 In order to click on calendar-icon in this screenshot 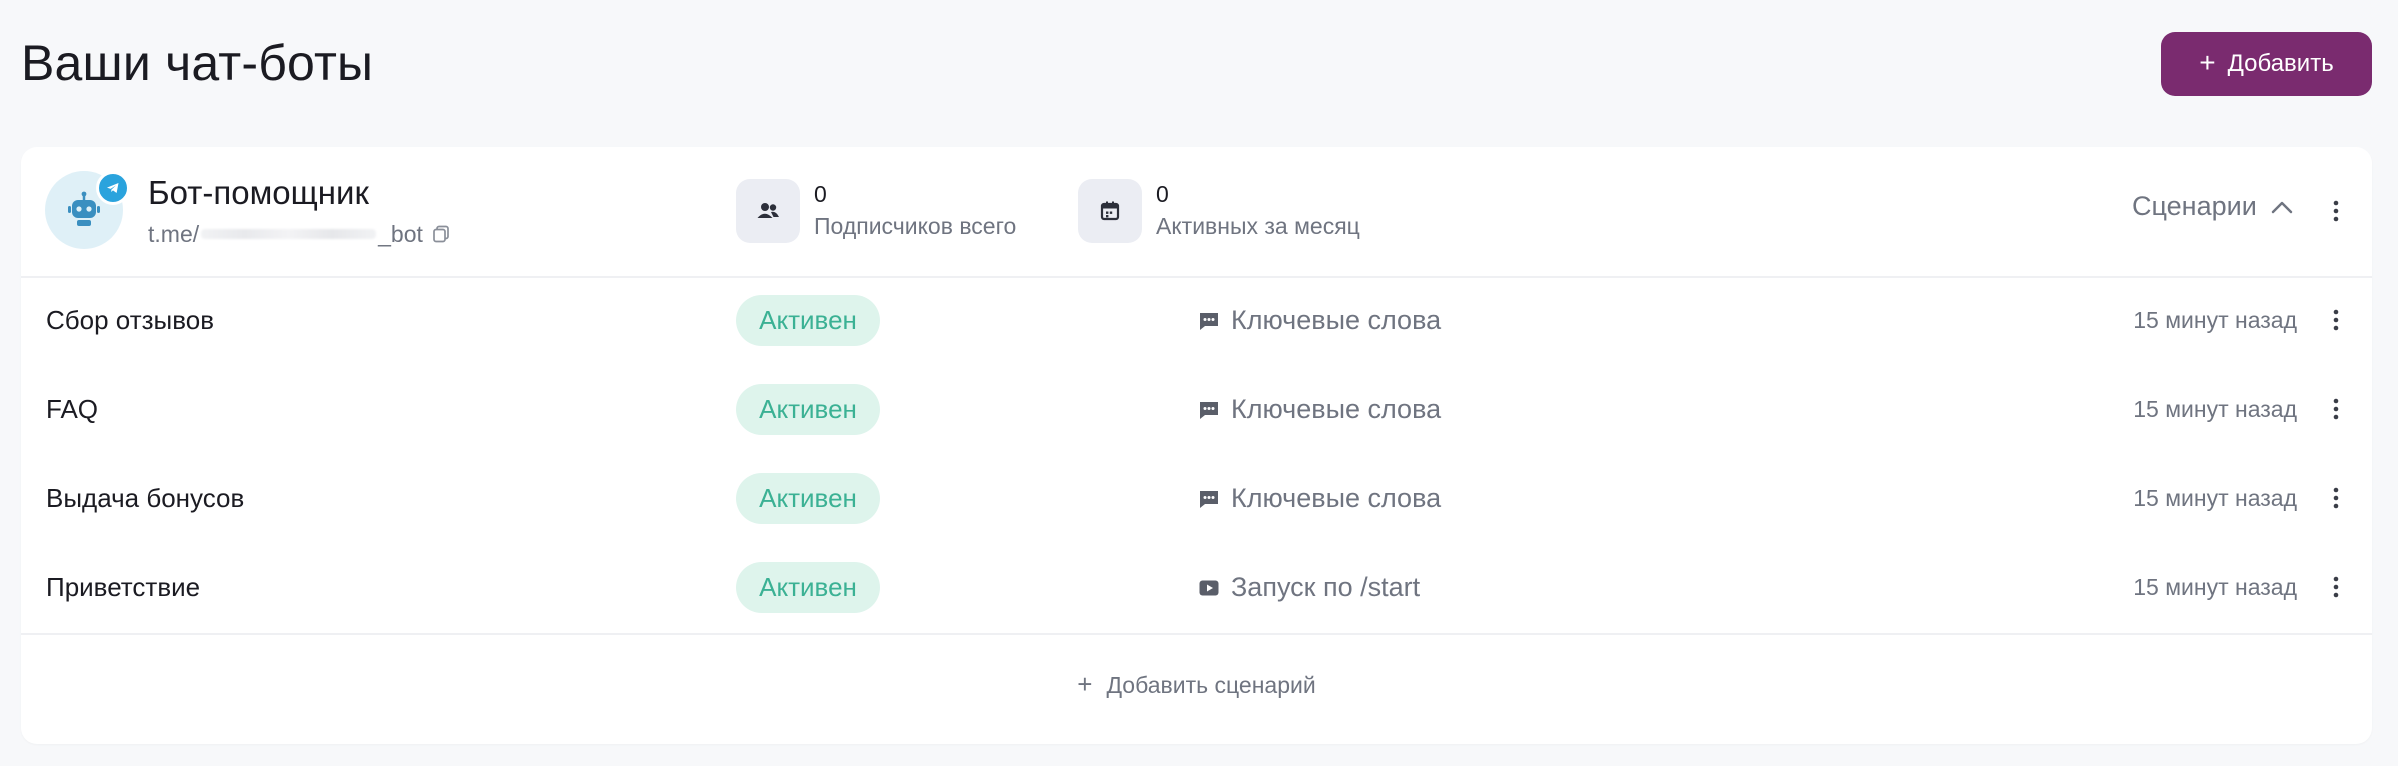, I will do `click(1110, 211)`.